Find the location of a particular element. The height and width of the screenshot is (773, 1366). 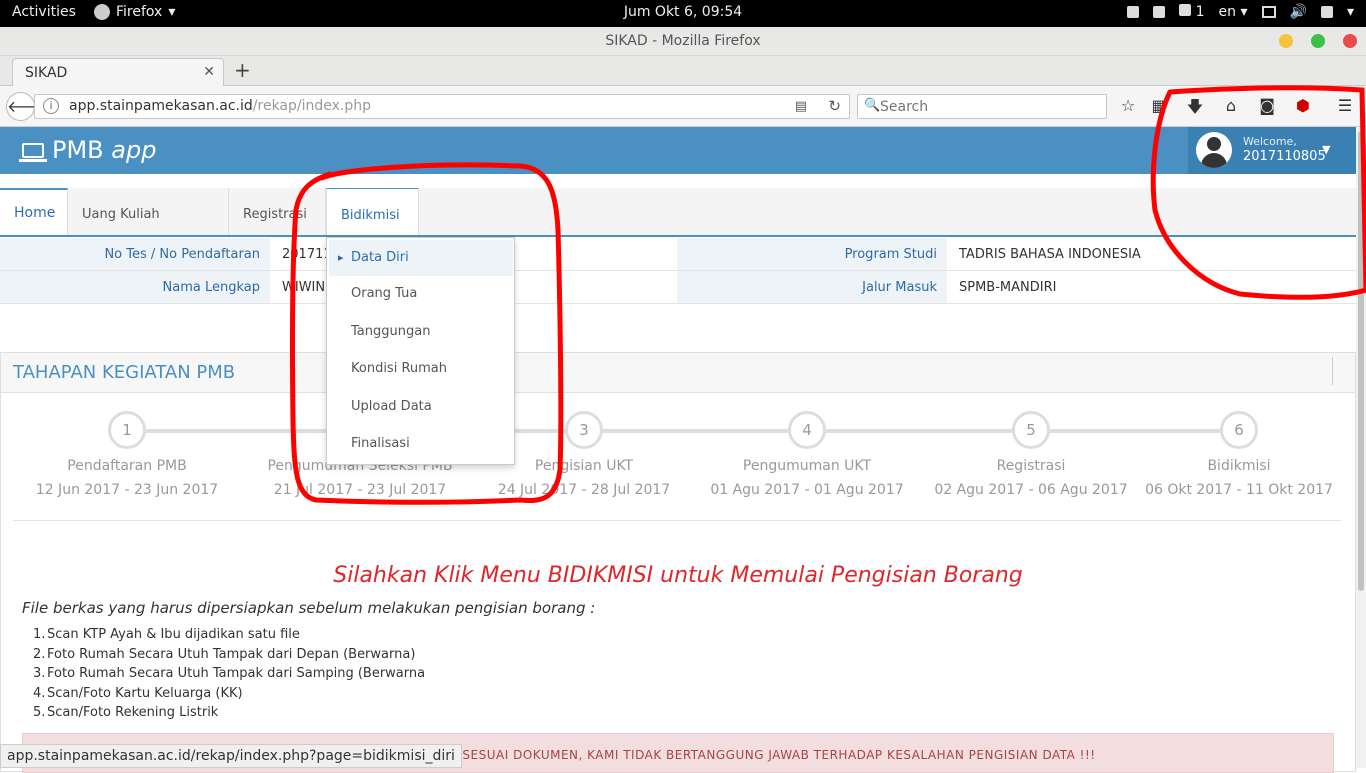

window-title-bar: SIKAD - Mozilla Firefox is located at coordinates (683, 41).